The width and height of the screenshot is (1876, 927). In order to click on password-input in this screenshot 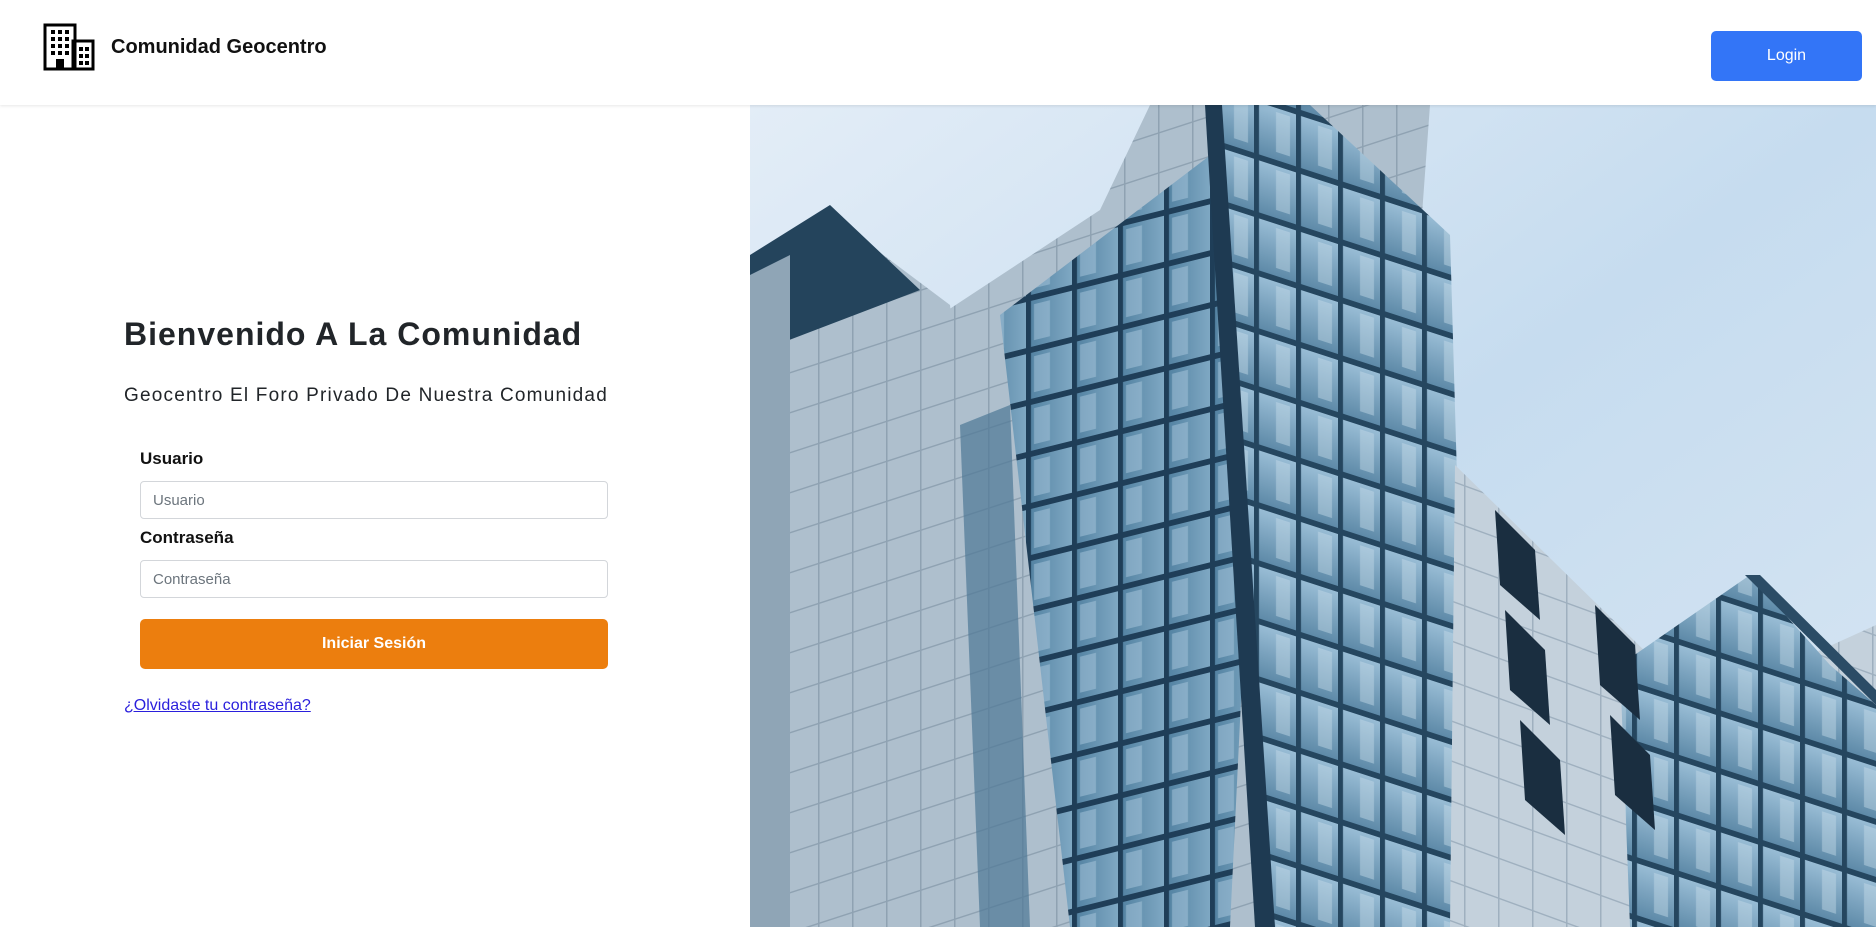, I will do `click(374, 579)`.